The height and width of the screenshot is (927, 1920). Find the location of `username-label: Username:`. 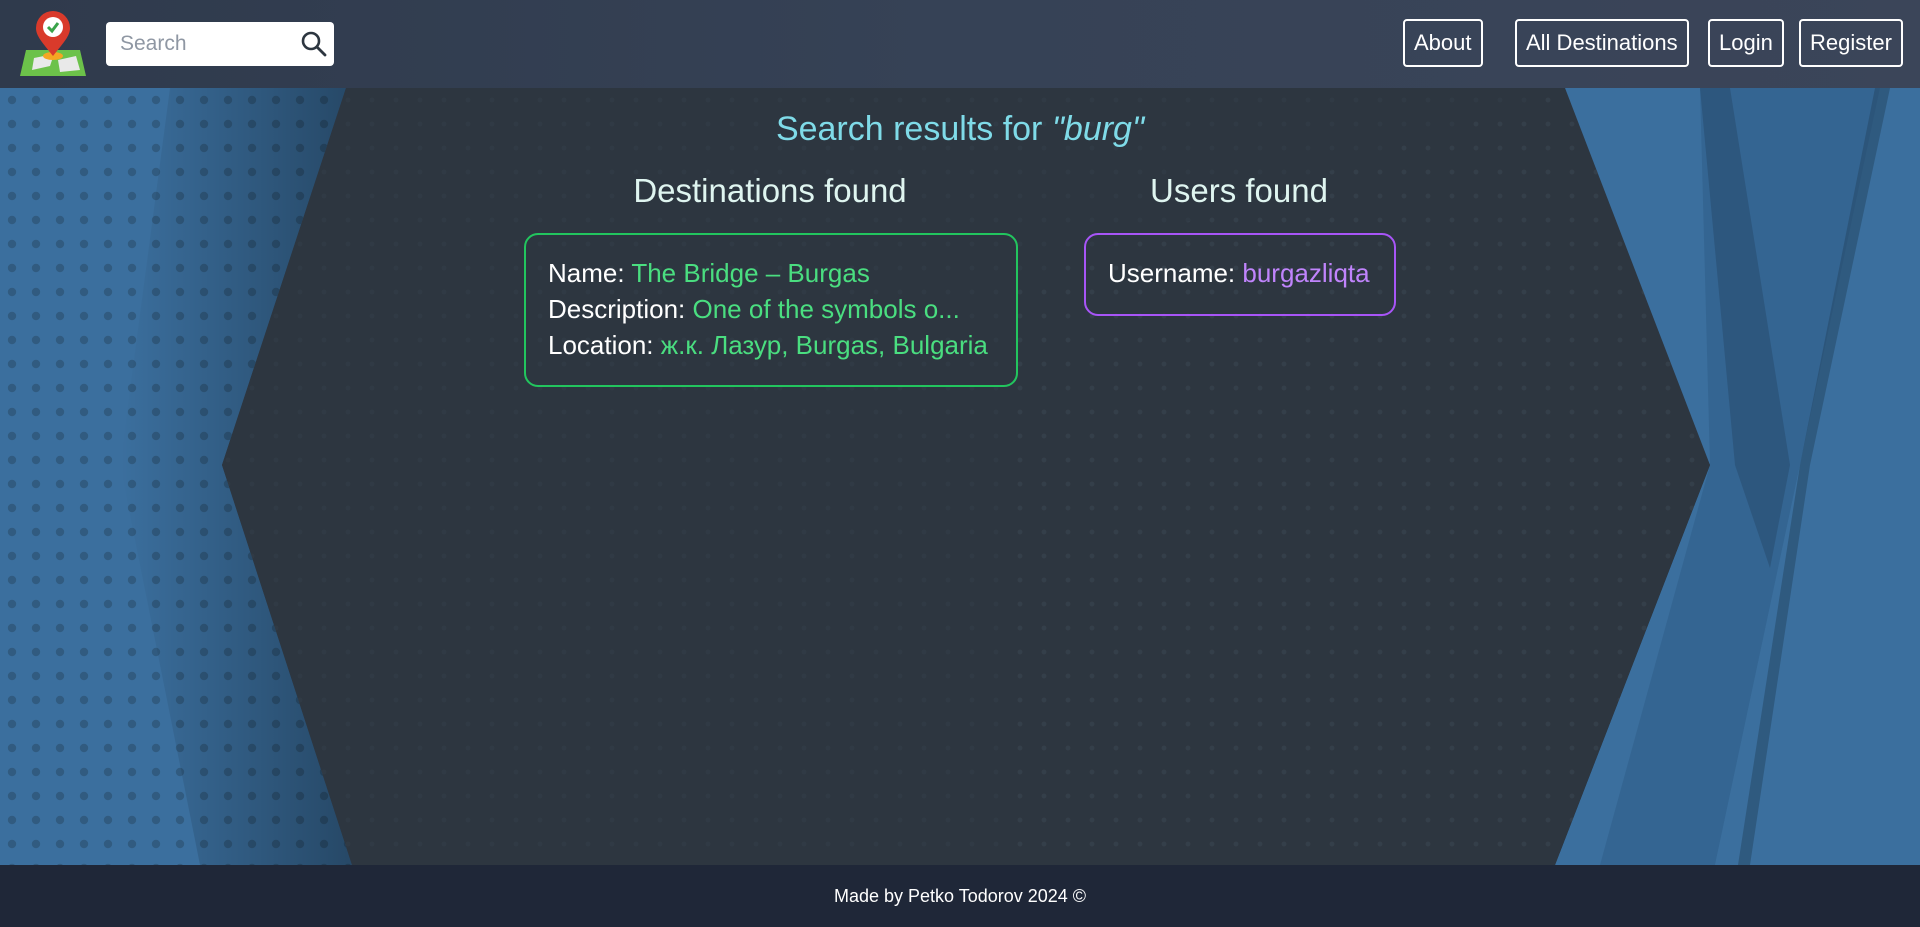

username-label: Username: is located at coordinates (1175, 273).